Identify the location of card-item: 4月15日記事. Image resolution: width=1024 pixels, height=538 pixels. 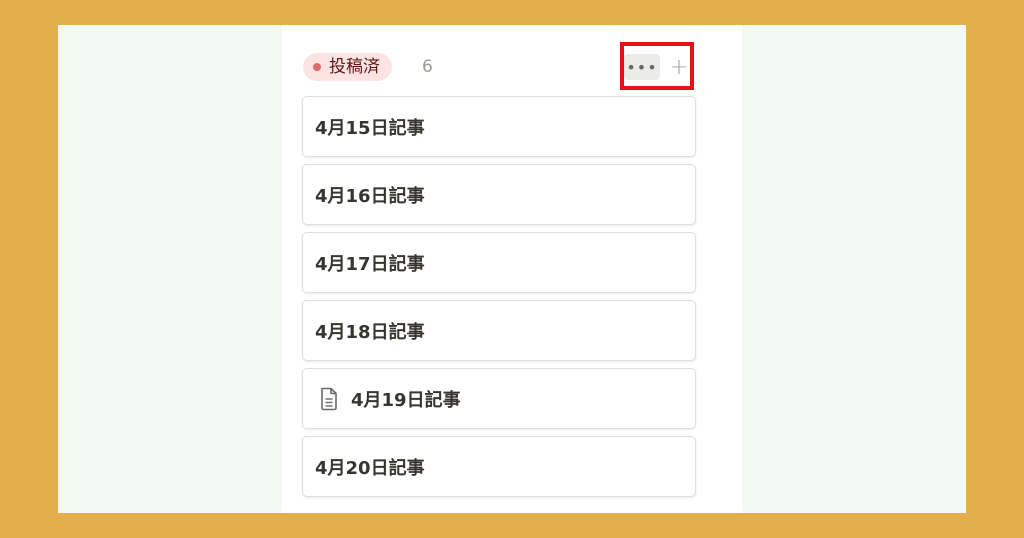
(499, 126).